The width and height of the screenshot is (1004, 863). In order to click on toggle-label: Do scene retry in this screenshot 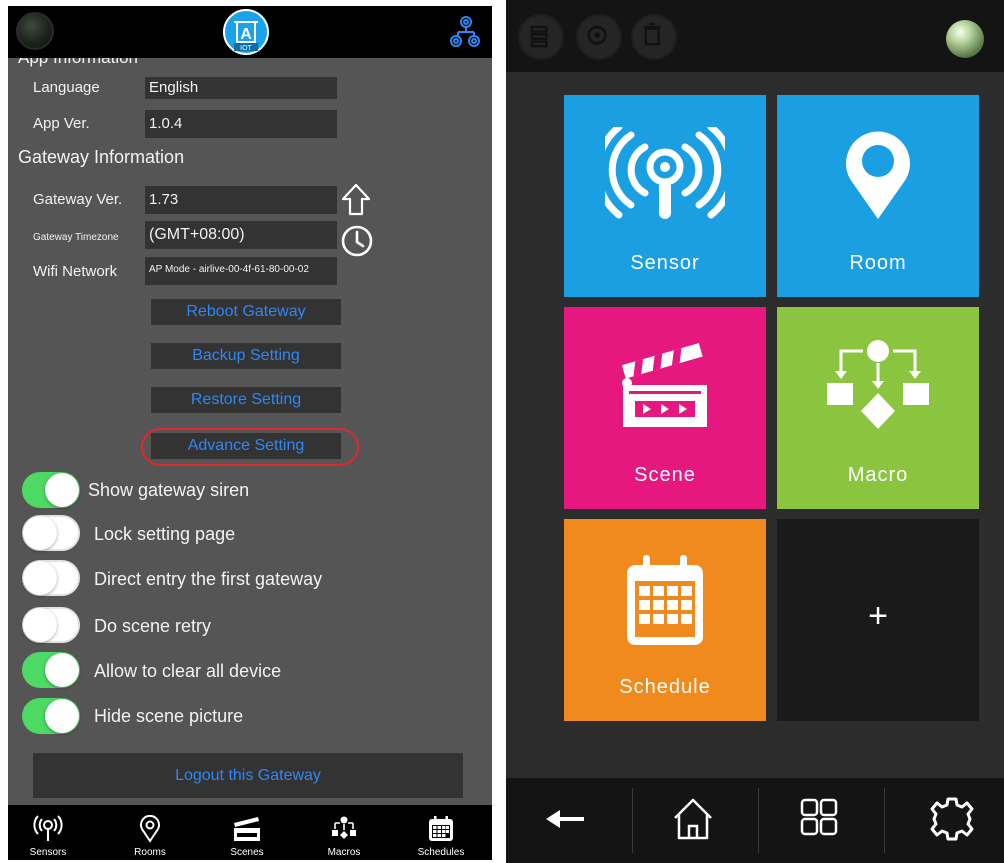, I will do `click(153, 626)`.